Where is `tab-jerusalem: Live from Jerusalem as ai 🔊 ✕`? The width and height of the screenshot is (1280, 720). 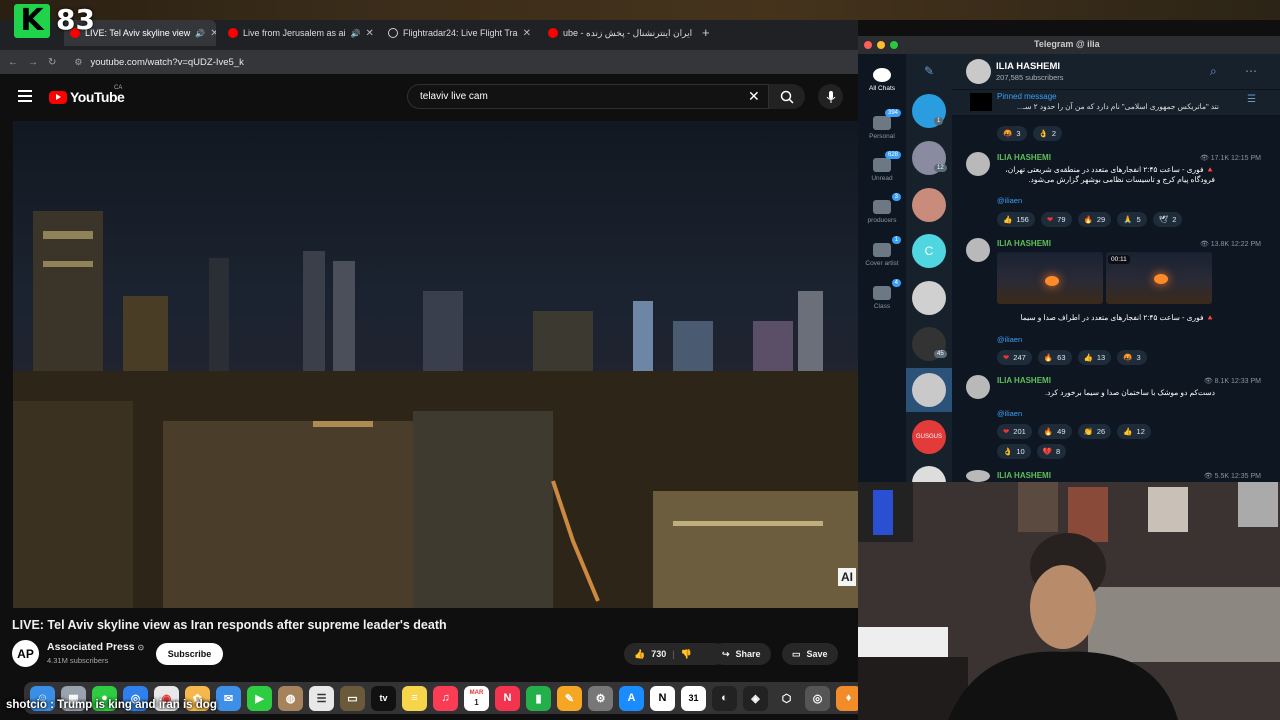 tab-jerusalem: Live from Jerusalem as ai 🔊 ✕ is located at coordinates (298, 33).